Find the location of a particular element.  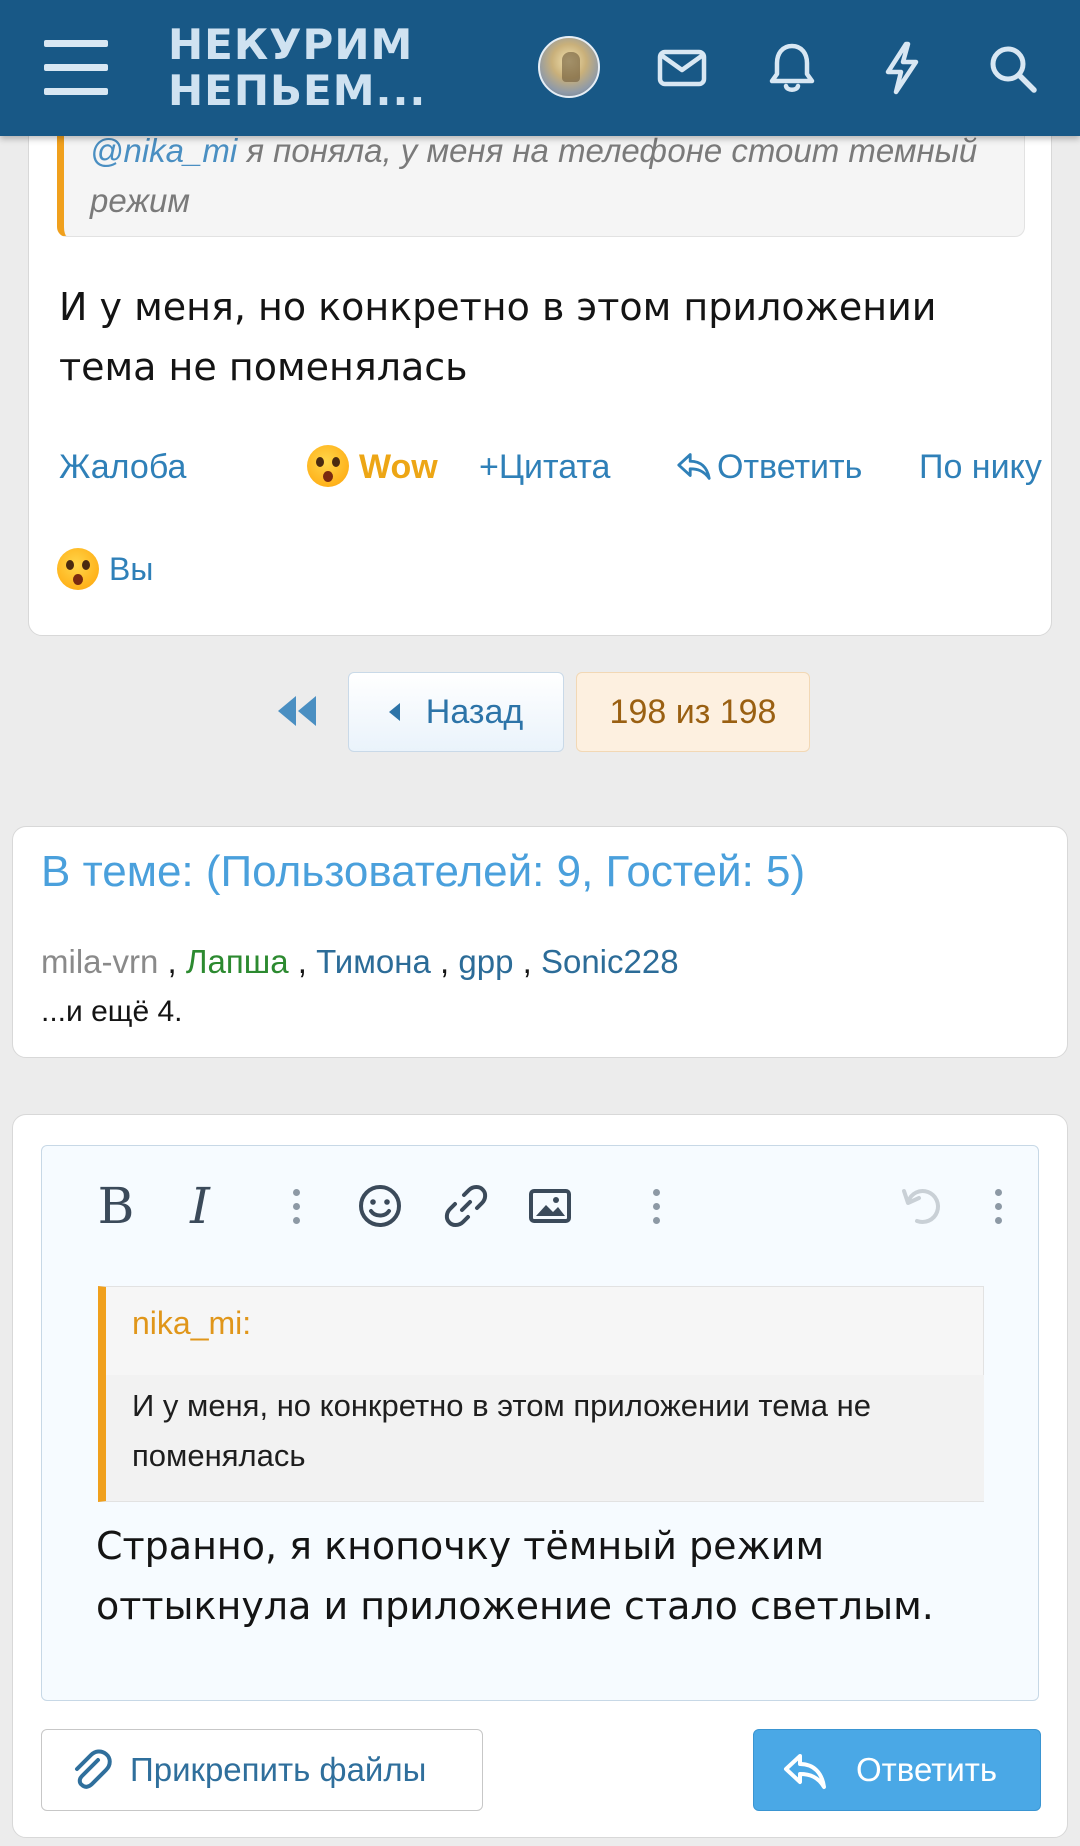

submit-reply-button: Ответить is located at coordinates (897, 1770).